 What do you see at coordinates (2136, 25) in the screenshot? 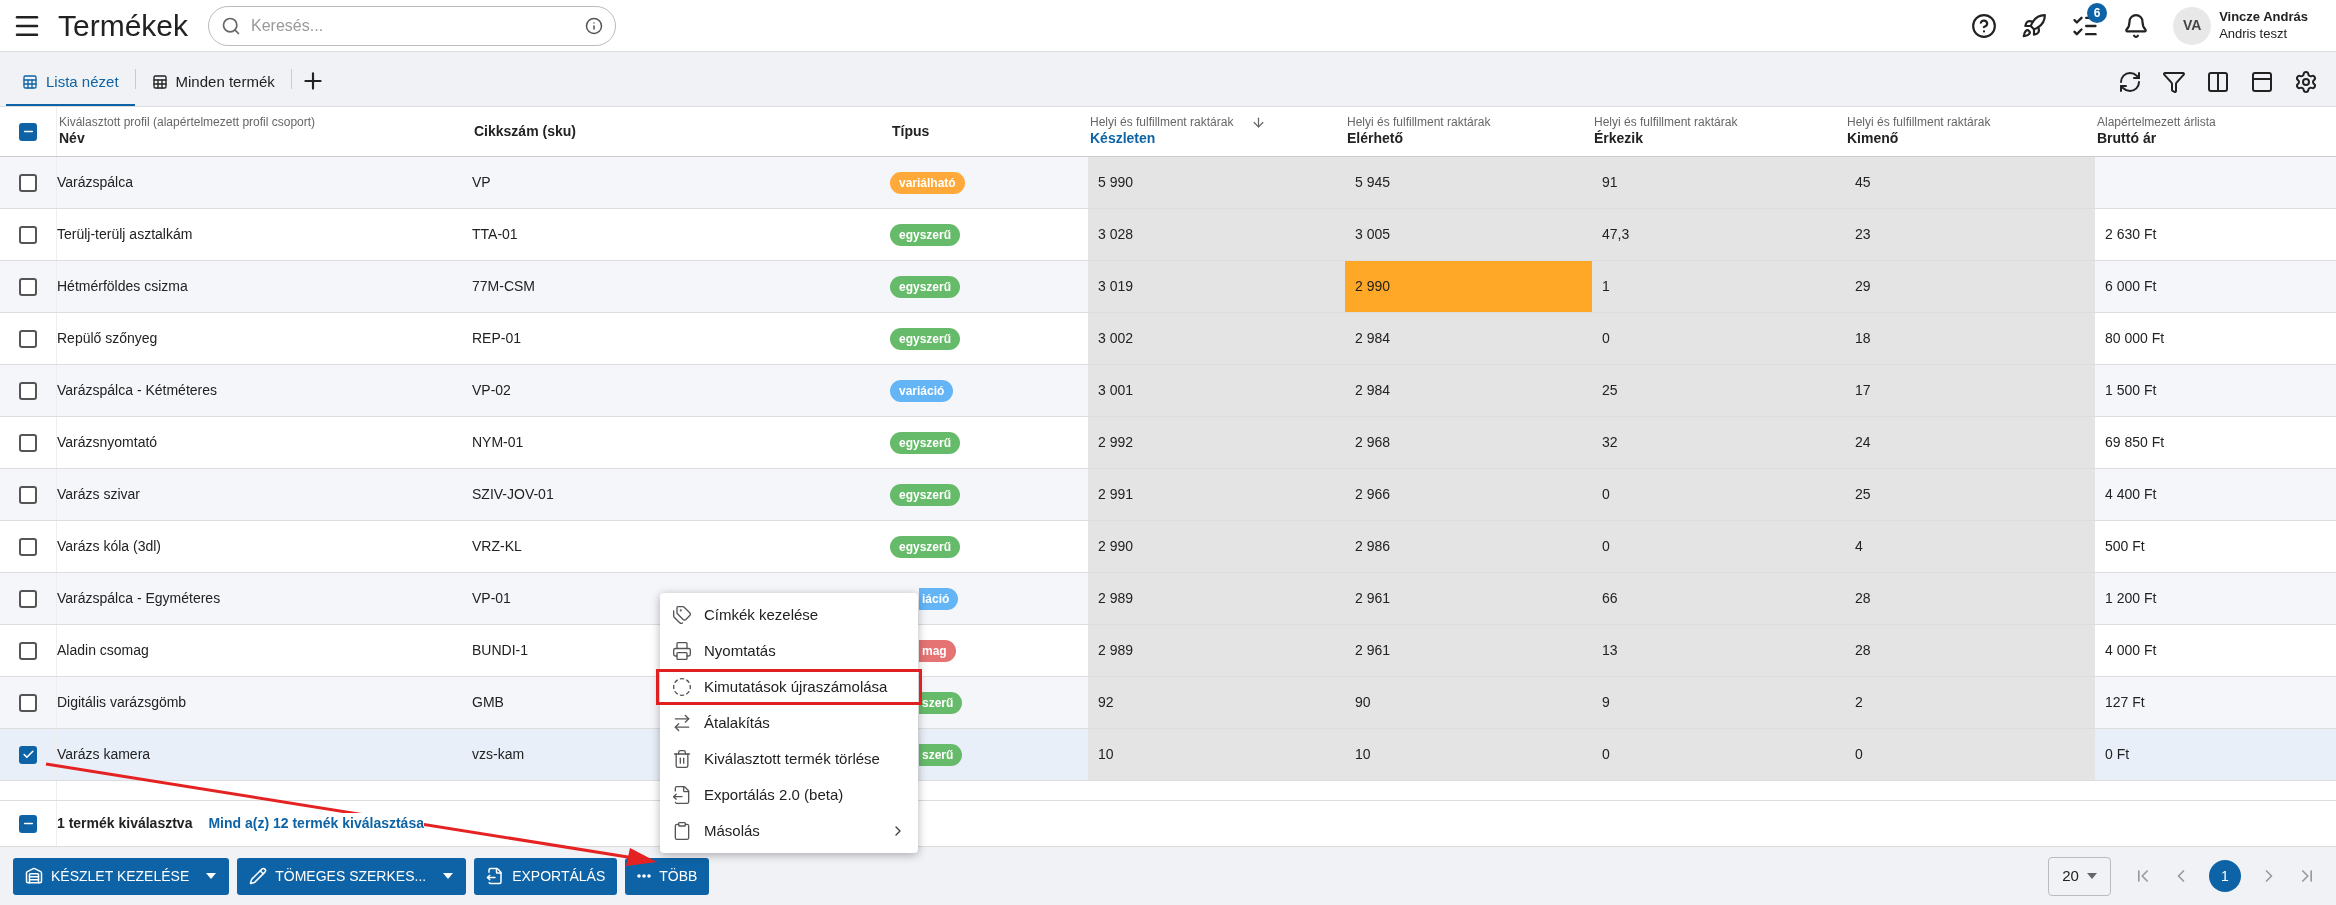
I see `bell-icon` at bounding box center [2136, 25].